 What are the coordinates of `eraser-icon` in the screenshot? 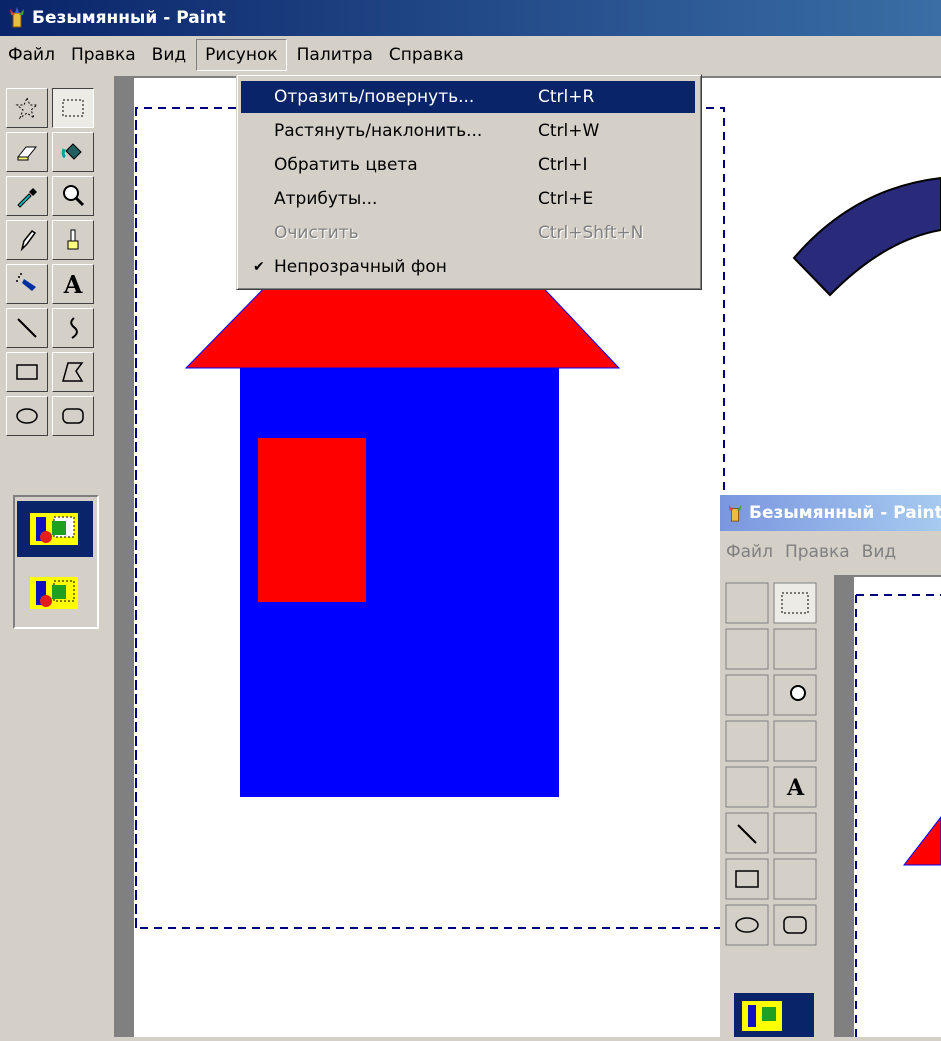 It's located at (27, 153).